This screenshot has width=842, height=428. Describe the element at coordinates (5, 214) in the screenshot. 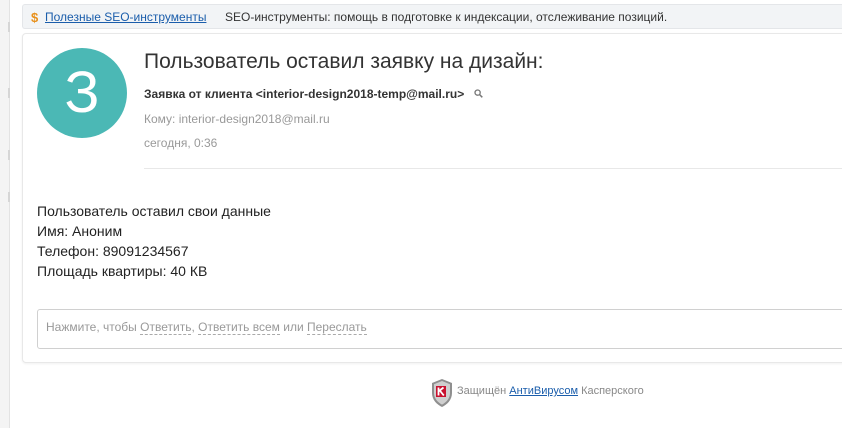

I see `left-frame-edge` at that location.